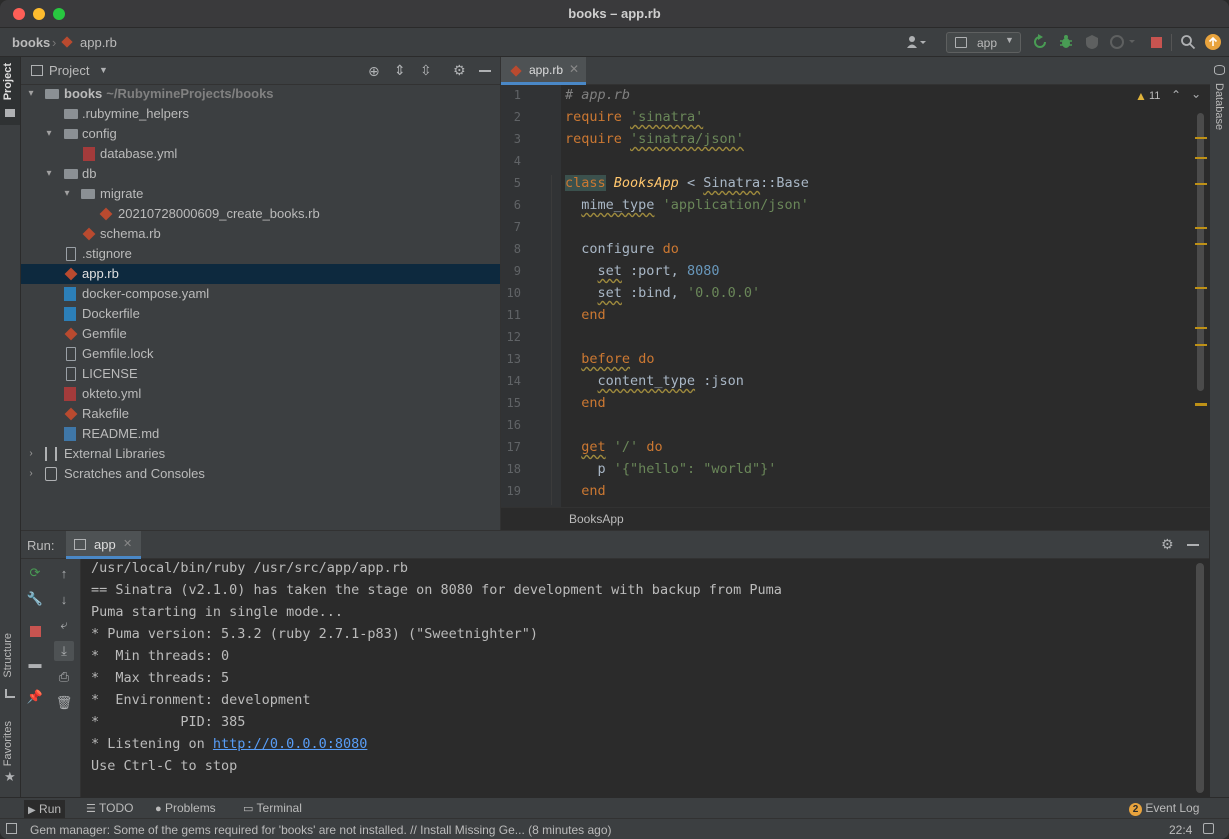 This screenshot has width=1229, height=839. What do you see at coordinates (1066, 42) in the screenshot?
I see `debug-icon` at bounding box center [1066, 42].